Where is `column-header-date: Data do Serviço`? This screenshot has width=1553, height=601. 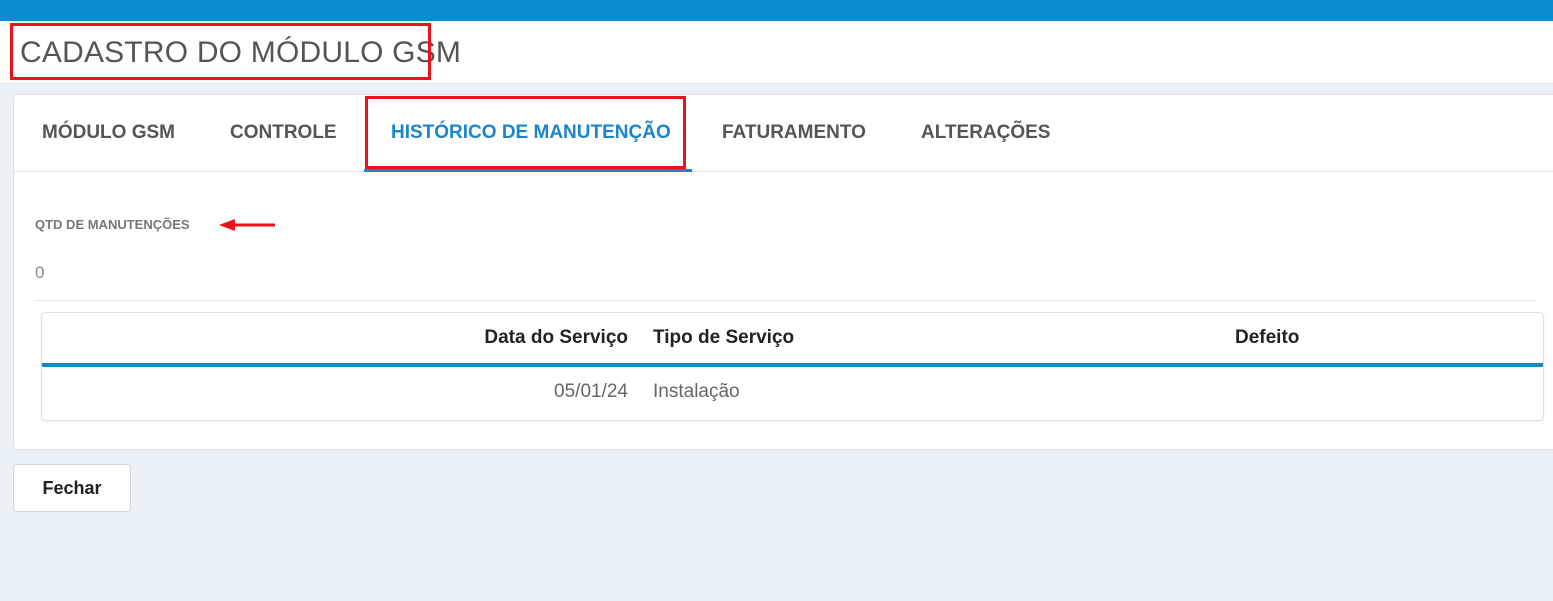
column-header-date: Data do Serviço is located at coordinates (556, 338).